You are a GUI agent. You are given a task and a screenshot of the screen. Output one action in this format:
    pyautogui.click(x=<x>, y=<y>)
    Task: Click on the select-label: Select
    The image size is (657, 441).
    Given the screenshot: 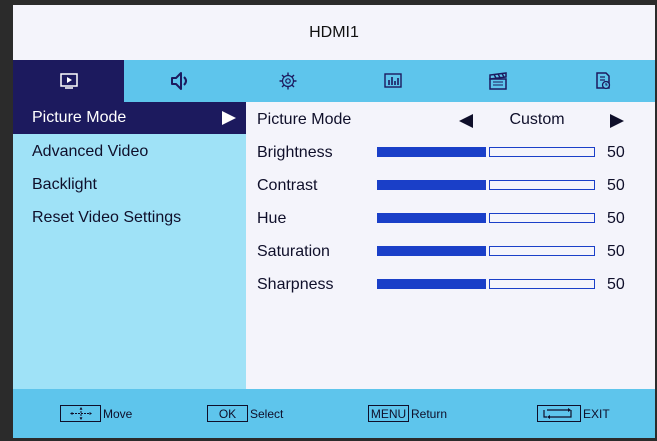 What is the action you would take?
    pyautogui.click(x=267, y=413)
    